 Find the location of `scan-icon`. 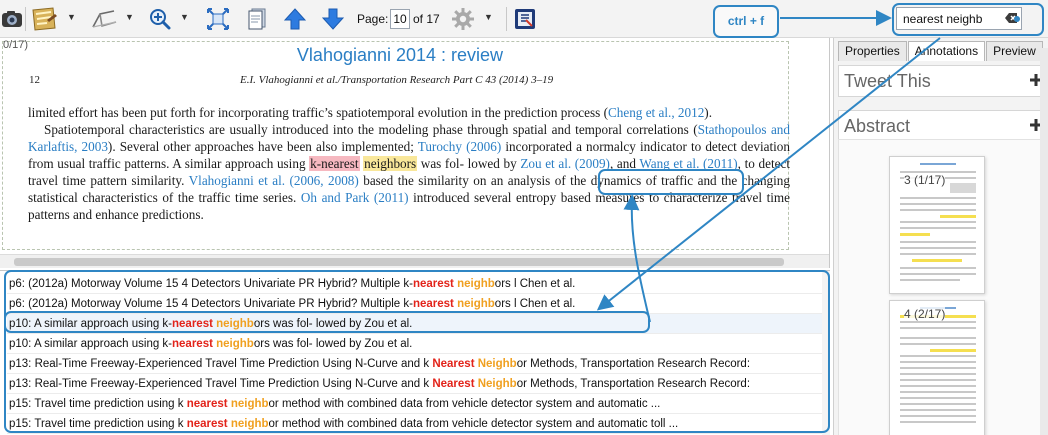

scan-icon is located at coordinates (525, 19).